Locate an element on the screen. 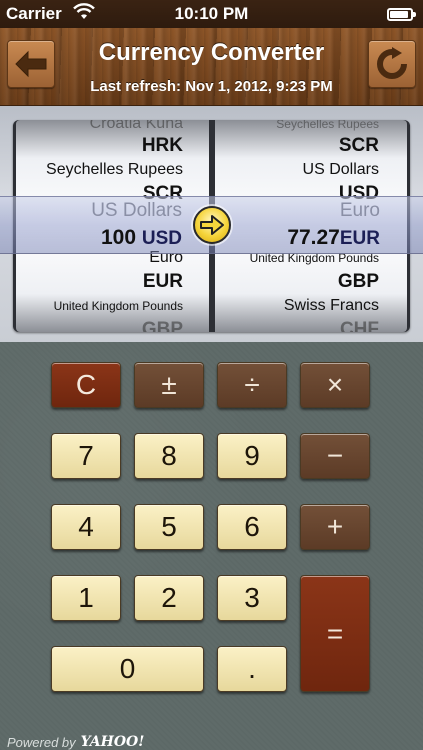 This screenshot has width=423, height=750. powered-by-footer: Powered by YAHOO! is located at coordinates (75, 742).